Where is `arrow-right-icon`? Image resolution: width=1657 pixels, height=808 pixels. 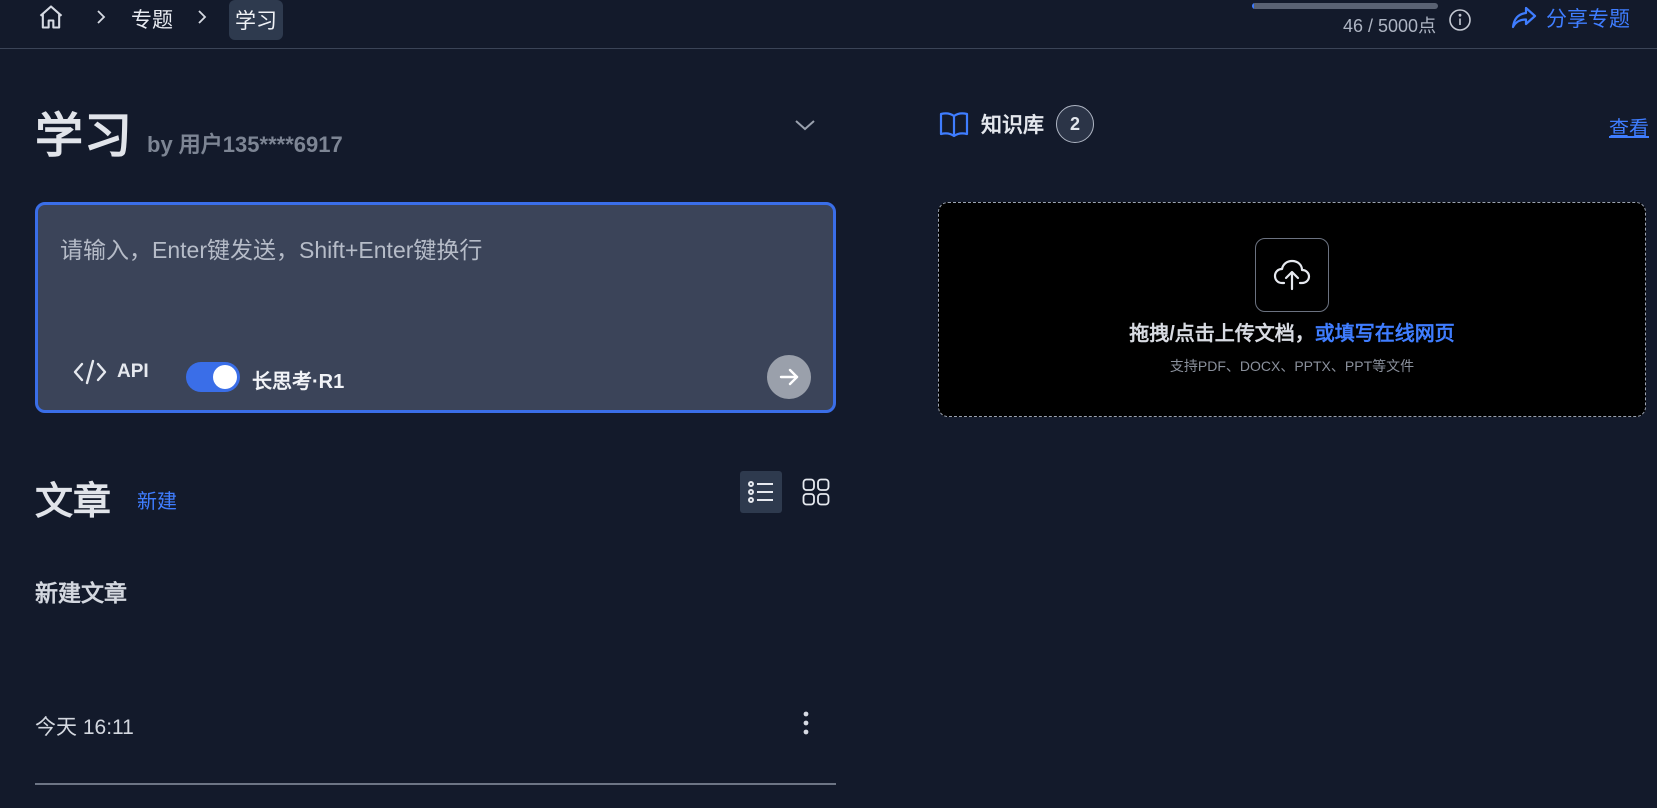 arrow-right-icon is located at coordinates (789, 377).